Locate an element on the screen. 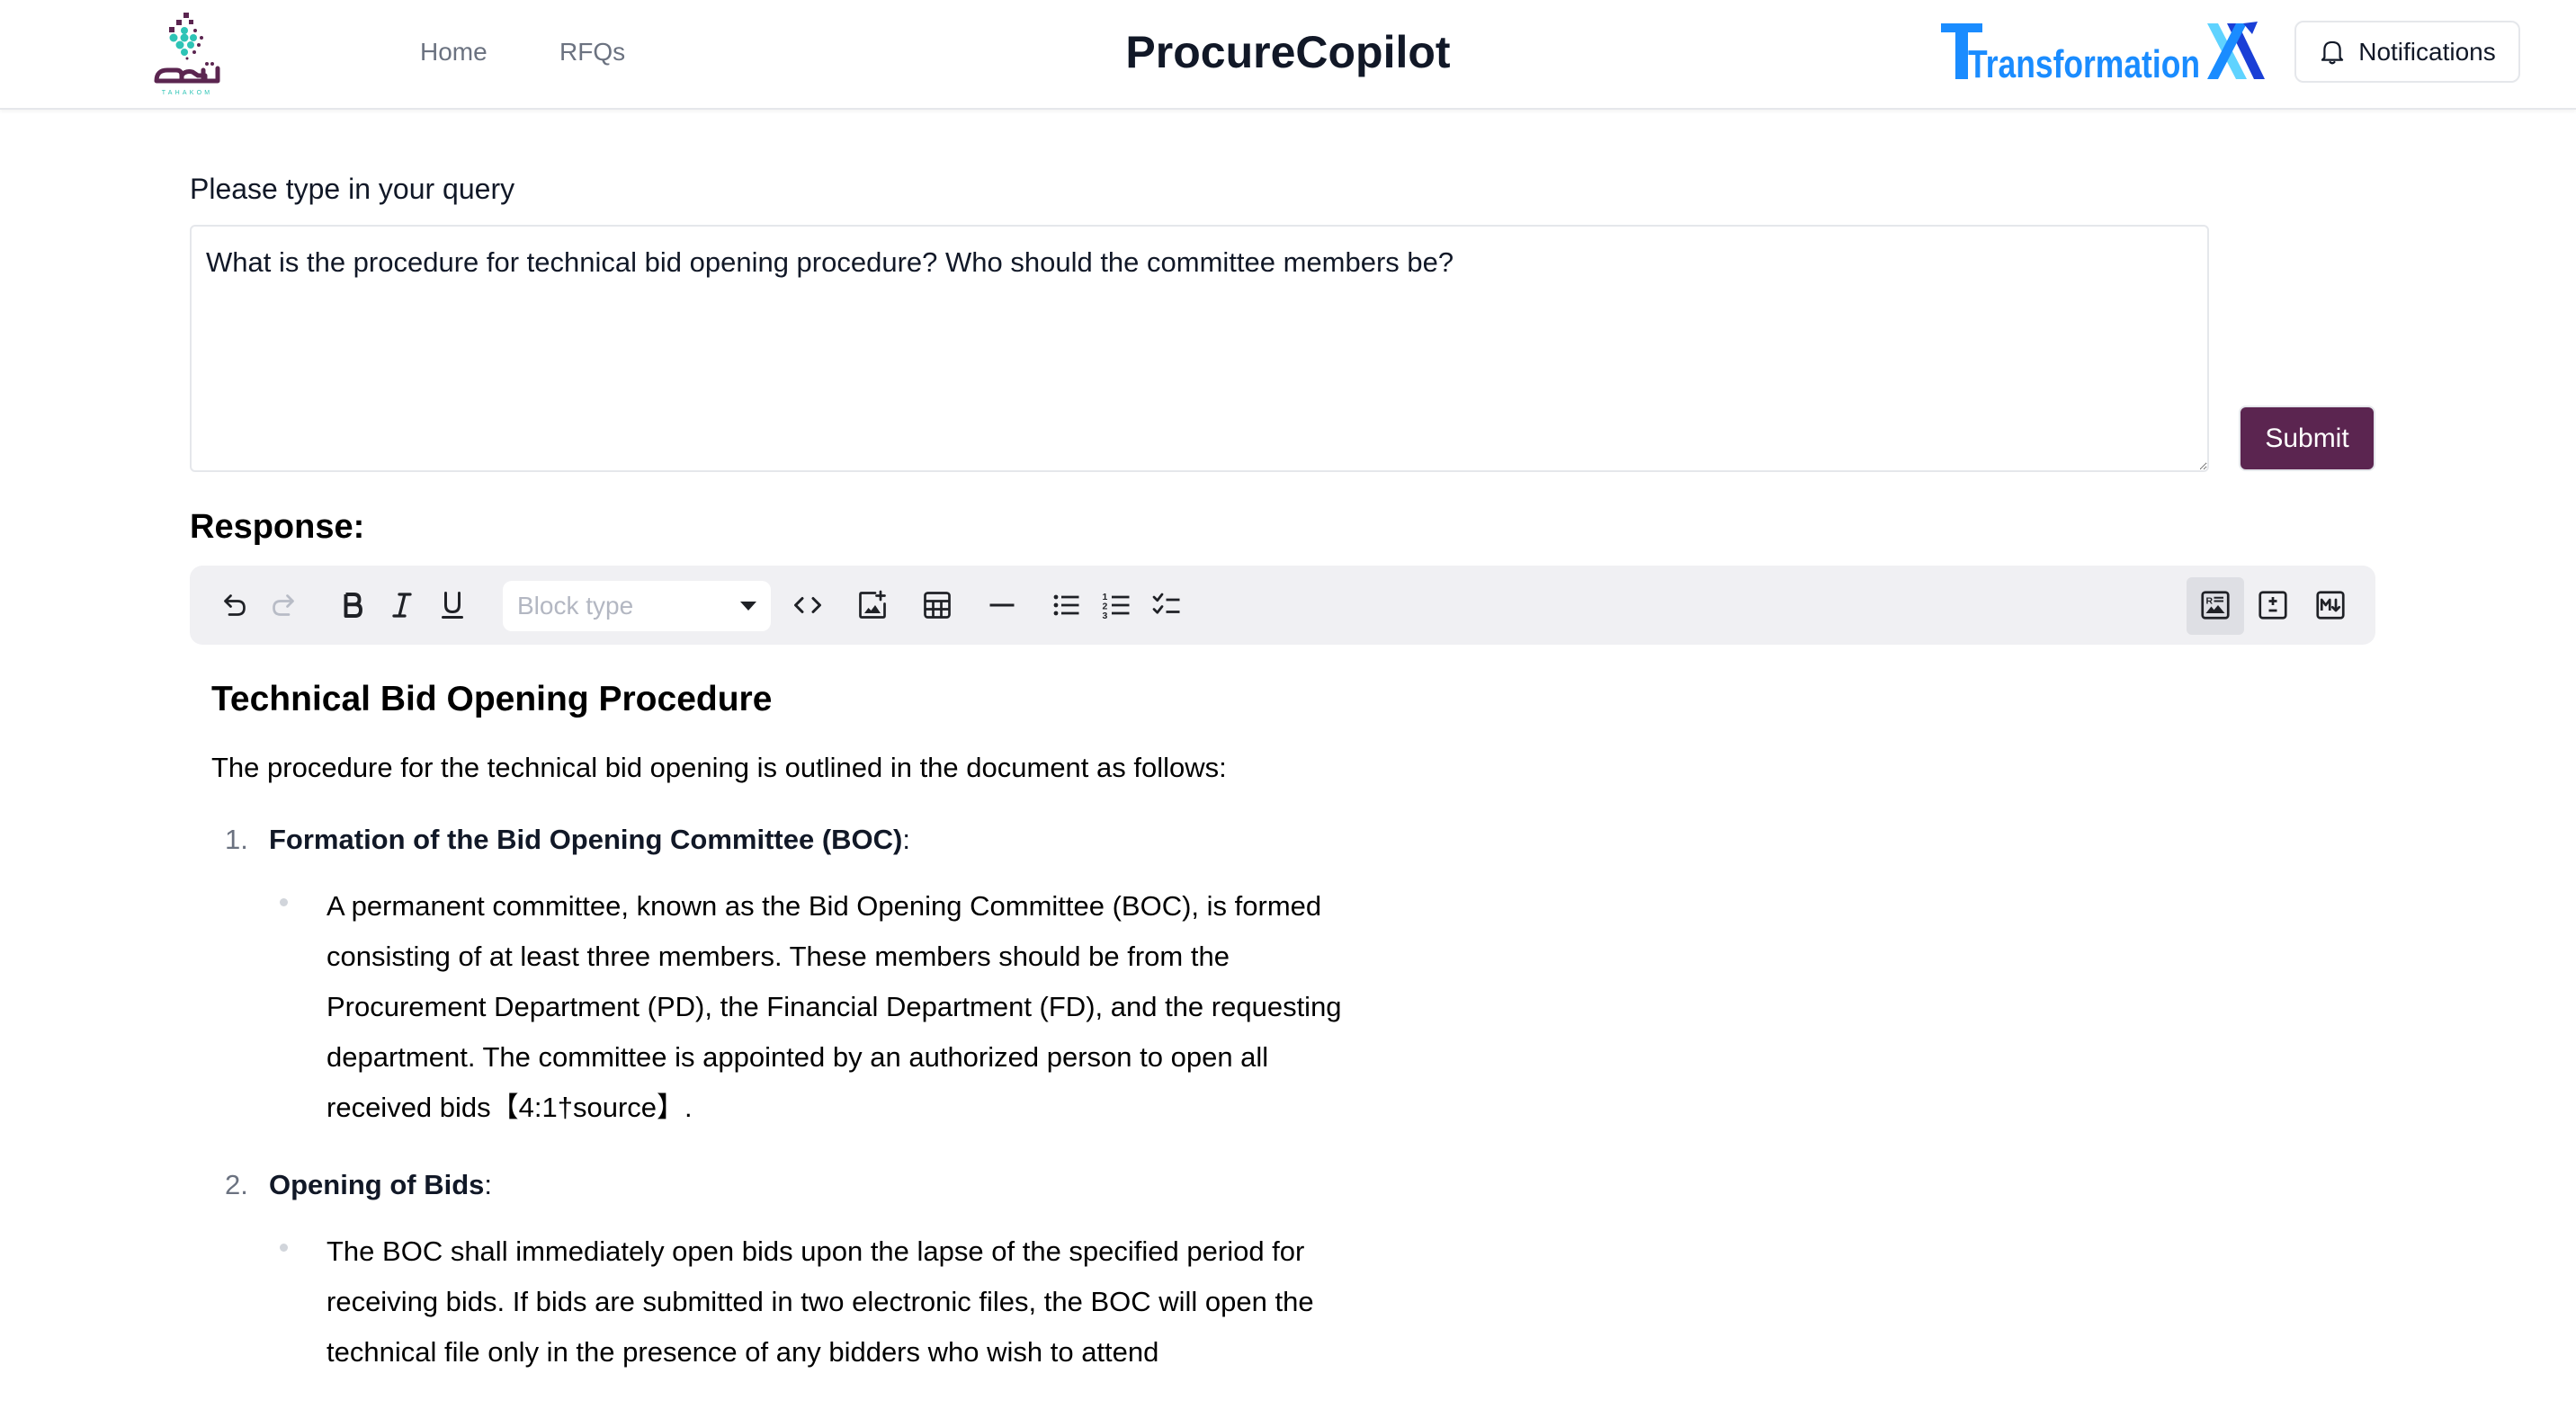  numbered-list-icon: 123 is located at coordinates (1116, 606).